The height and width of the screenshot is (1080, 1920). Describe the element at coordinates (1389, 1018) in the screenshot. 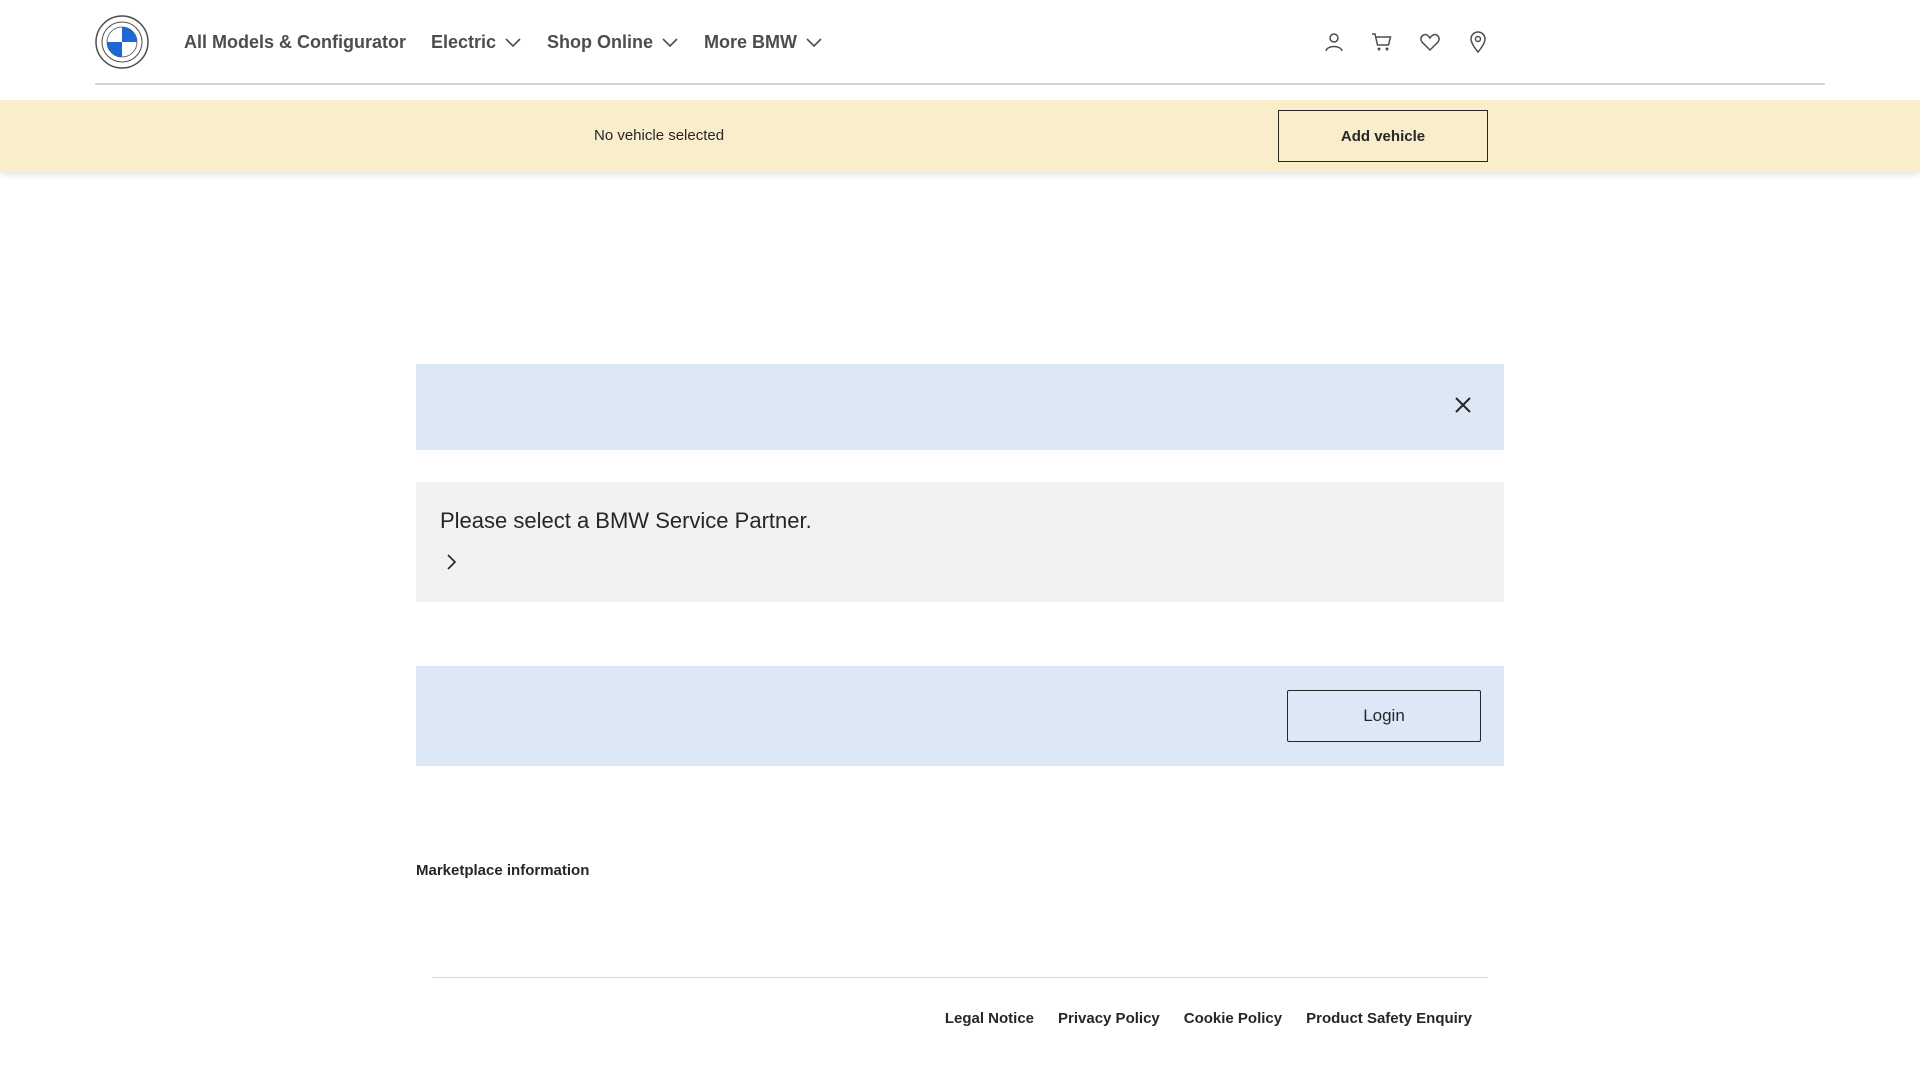

I see `footer-link-product-safety-enquiry: Product Safety Enquiry` at that location.